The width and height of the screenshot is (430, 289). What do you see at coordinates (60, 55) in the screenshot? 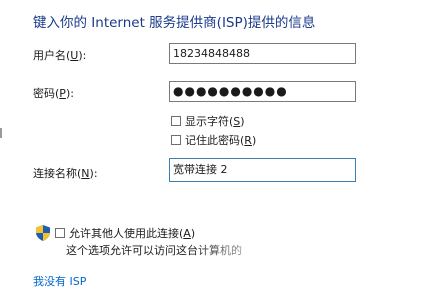
I see `username-label: 用户名(U):` at bounding box center [60, 55].